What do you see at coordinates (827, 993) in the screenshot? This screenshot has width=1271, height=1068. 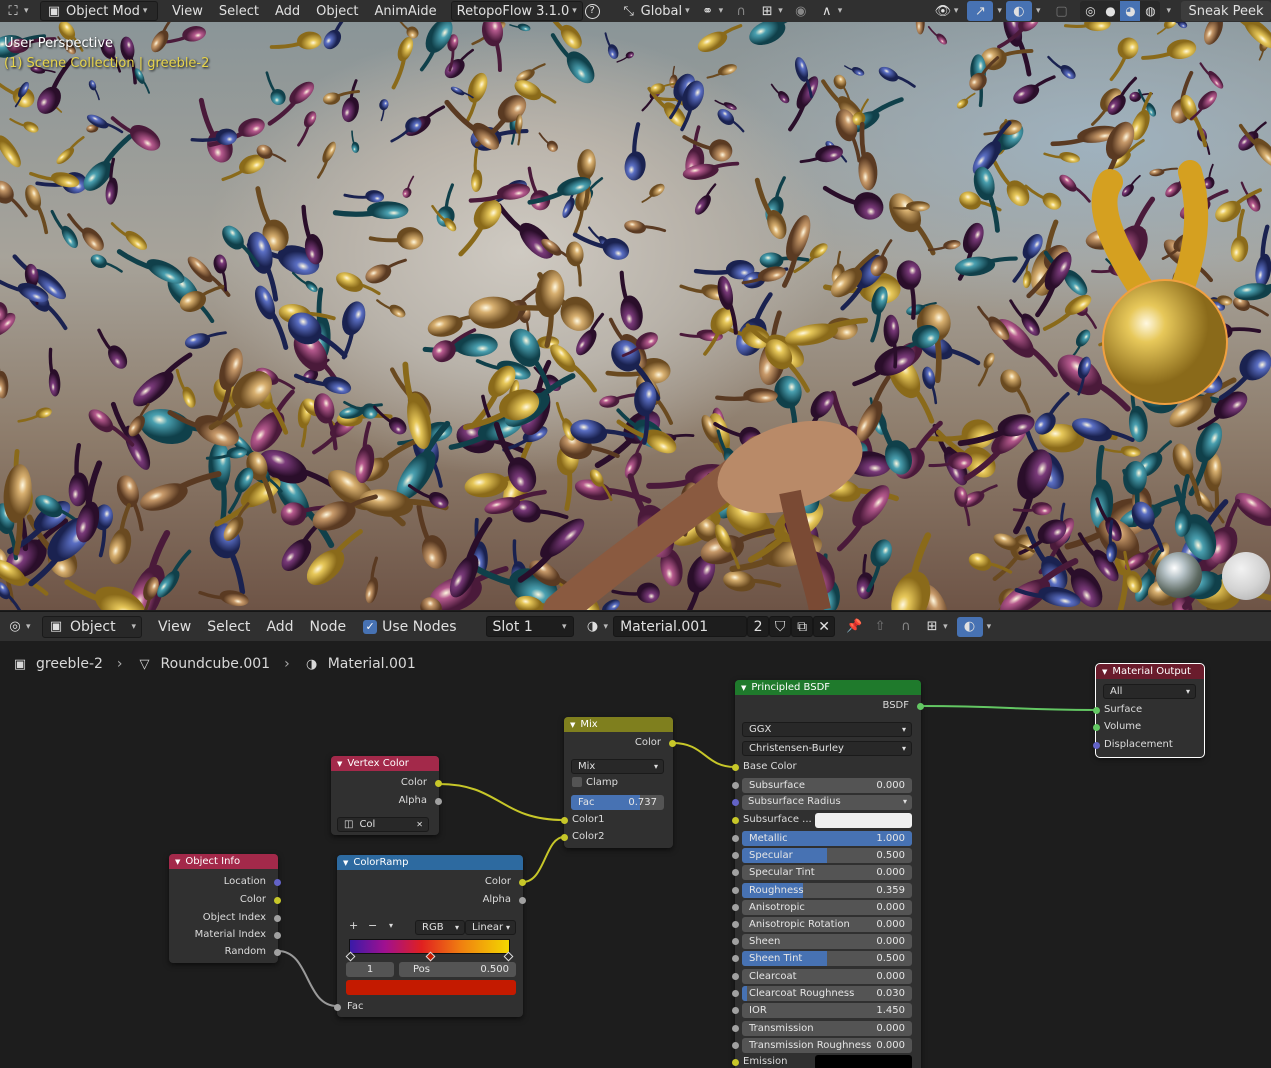 I see `param-slider-clearcoat-roughness: Clearcoat Roughness 0.030` at bounding box center [827, 993].